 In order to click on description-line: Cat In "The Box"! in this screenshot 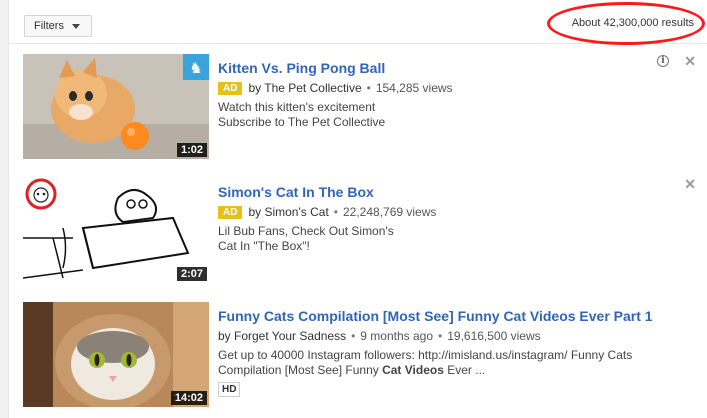, I will do `click(264, 246)`.